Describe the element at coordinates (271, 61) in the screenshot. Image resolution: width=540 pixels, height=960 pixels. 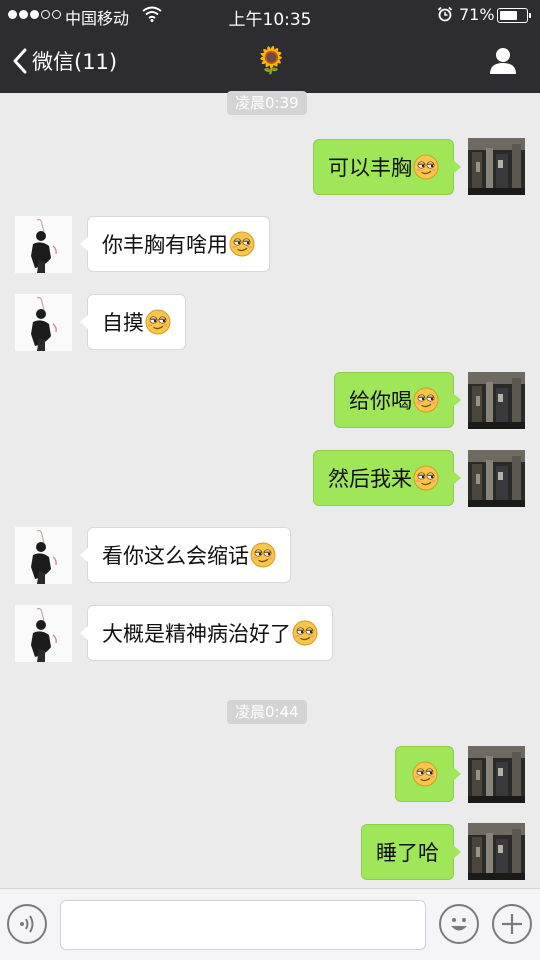
I see `chat-title-emoji: 🌻` at that location.